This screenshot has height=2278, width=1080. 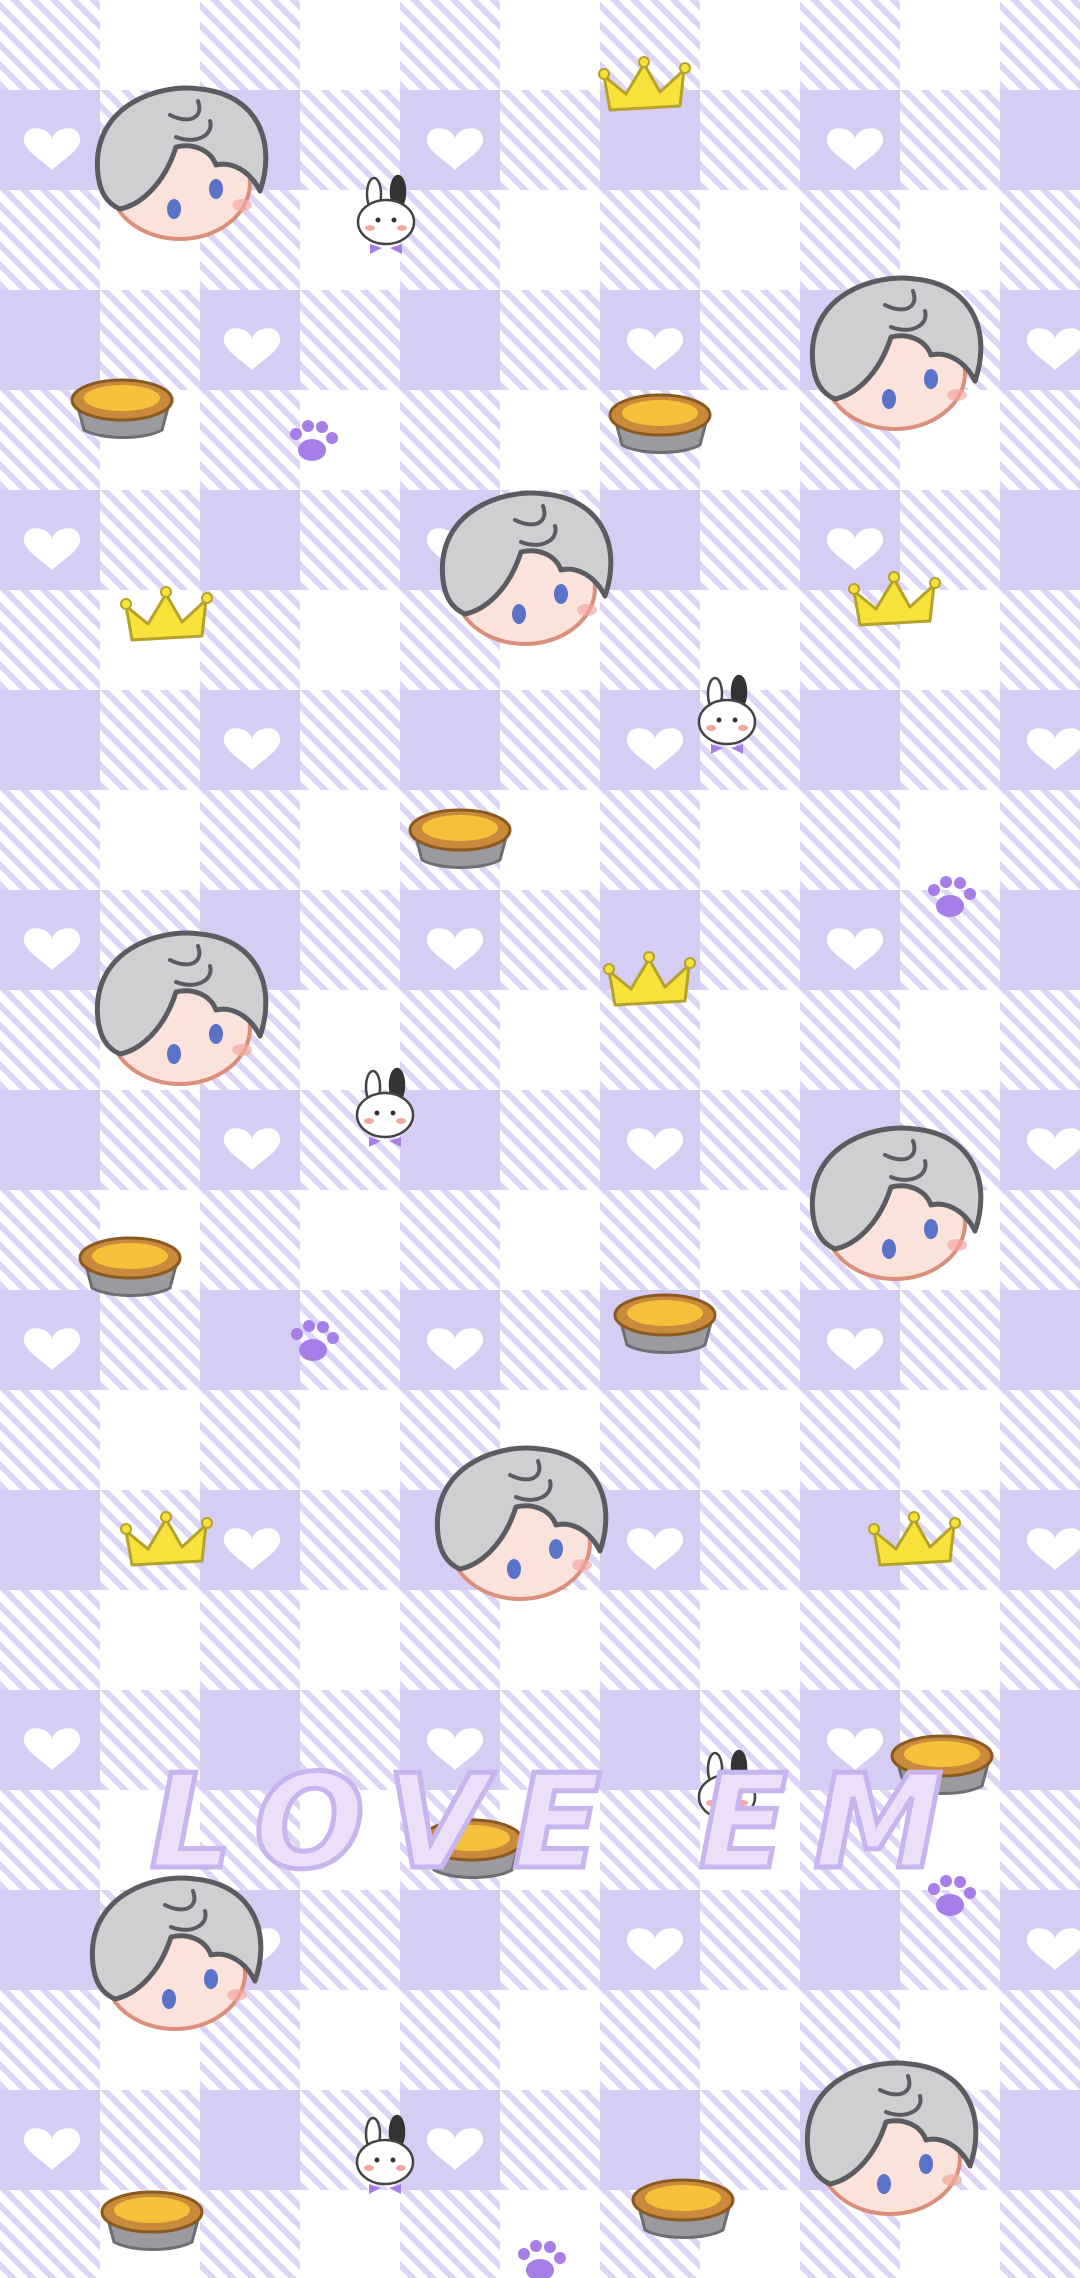 I want to click on love-em-caption: LOVE EM, so click(x=559, y=1825).